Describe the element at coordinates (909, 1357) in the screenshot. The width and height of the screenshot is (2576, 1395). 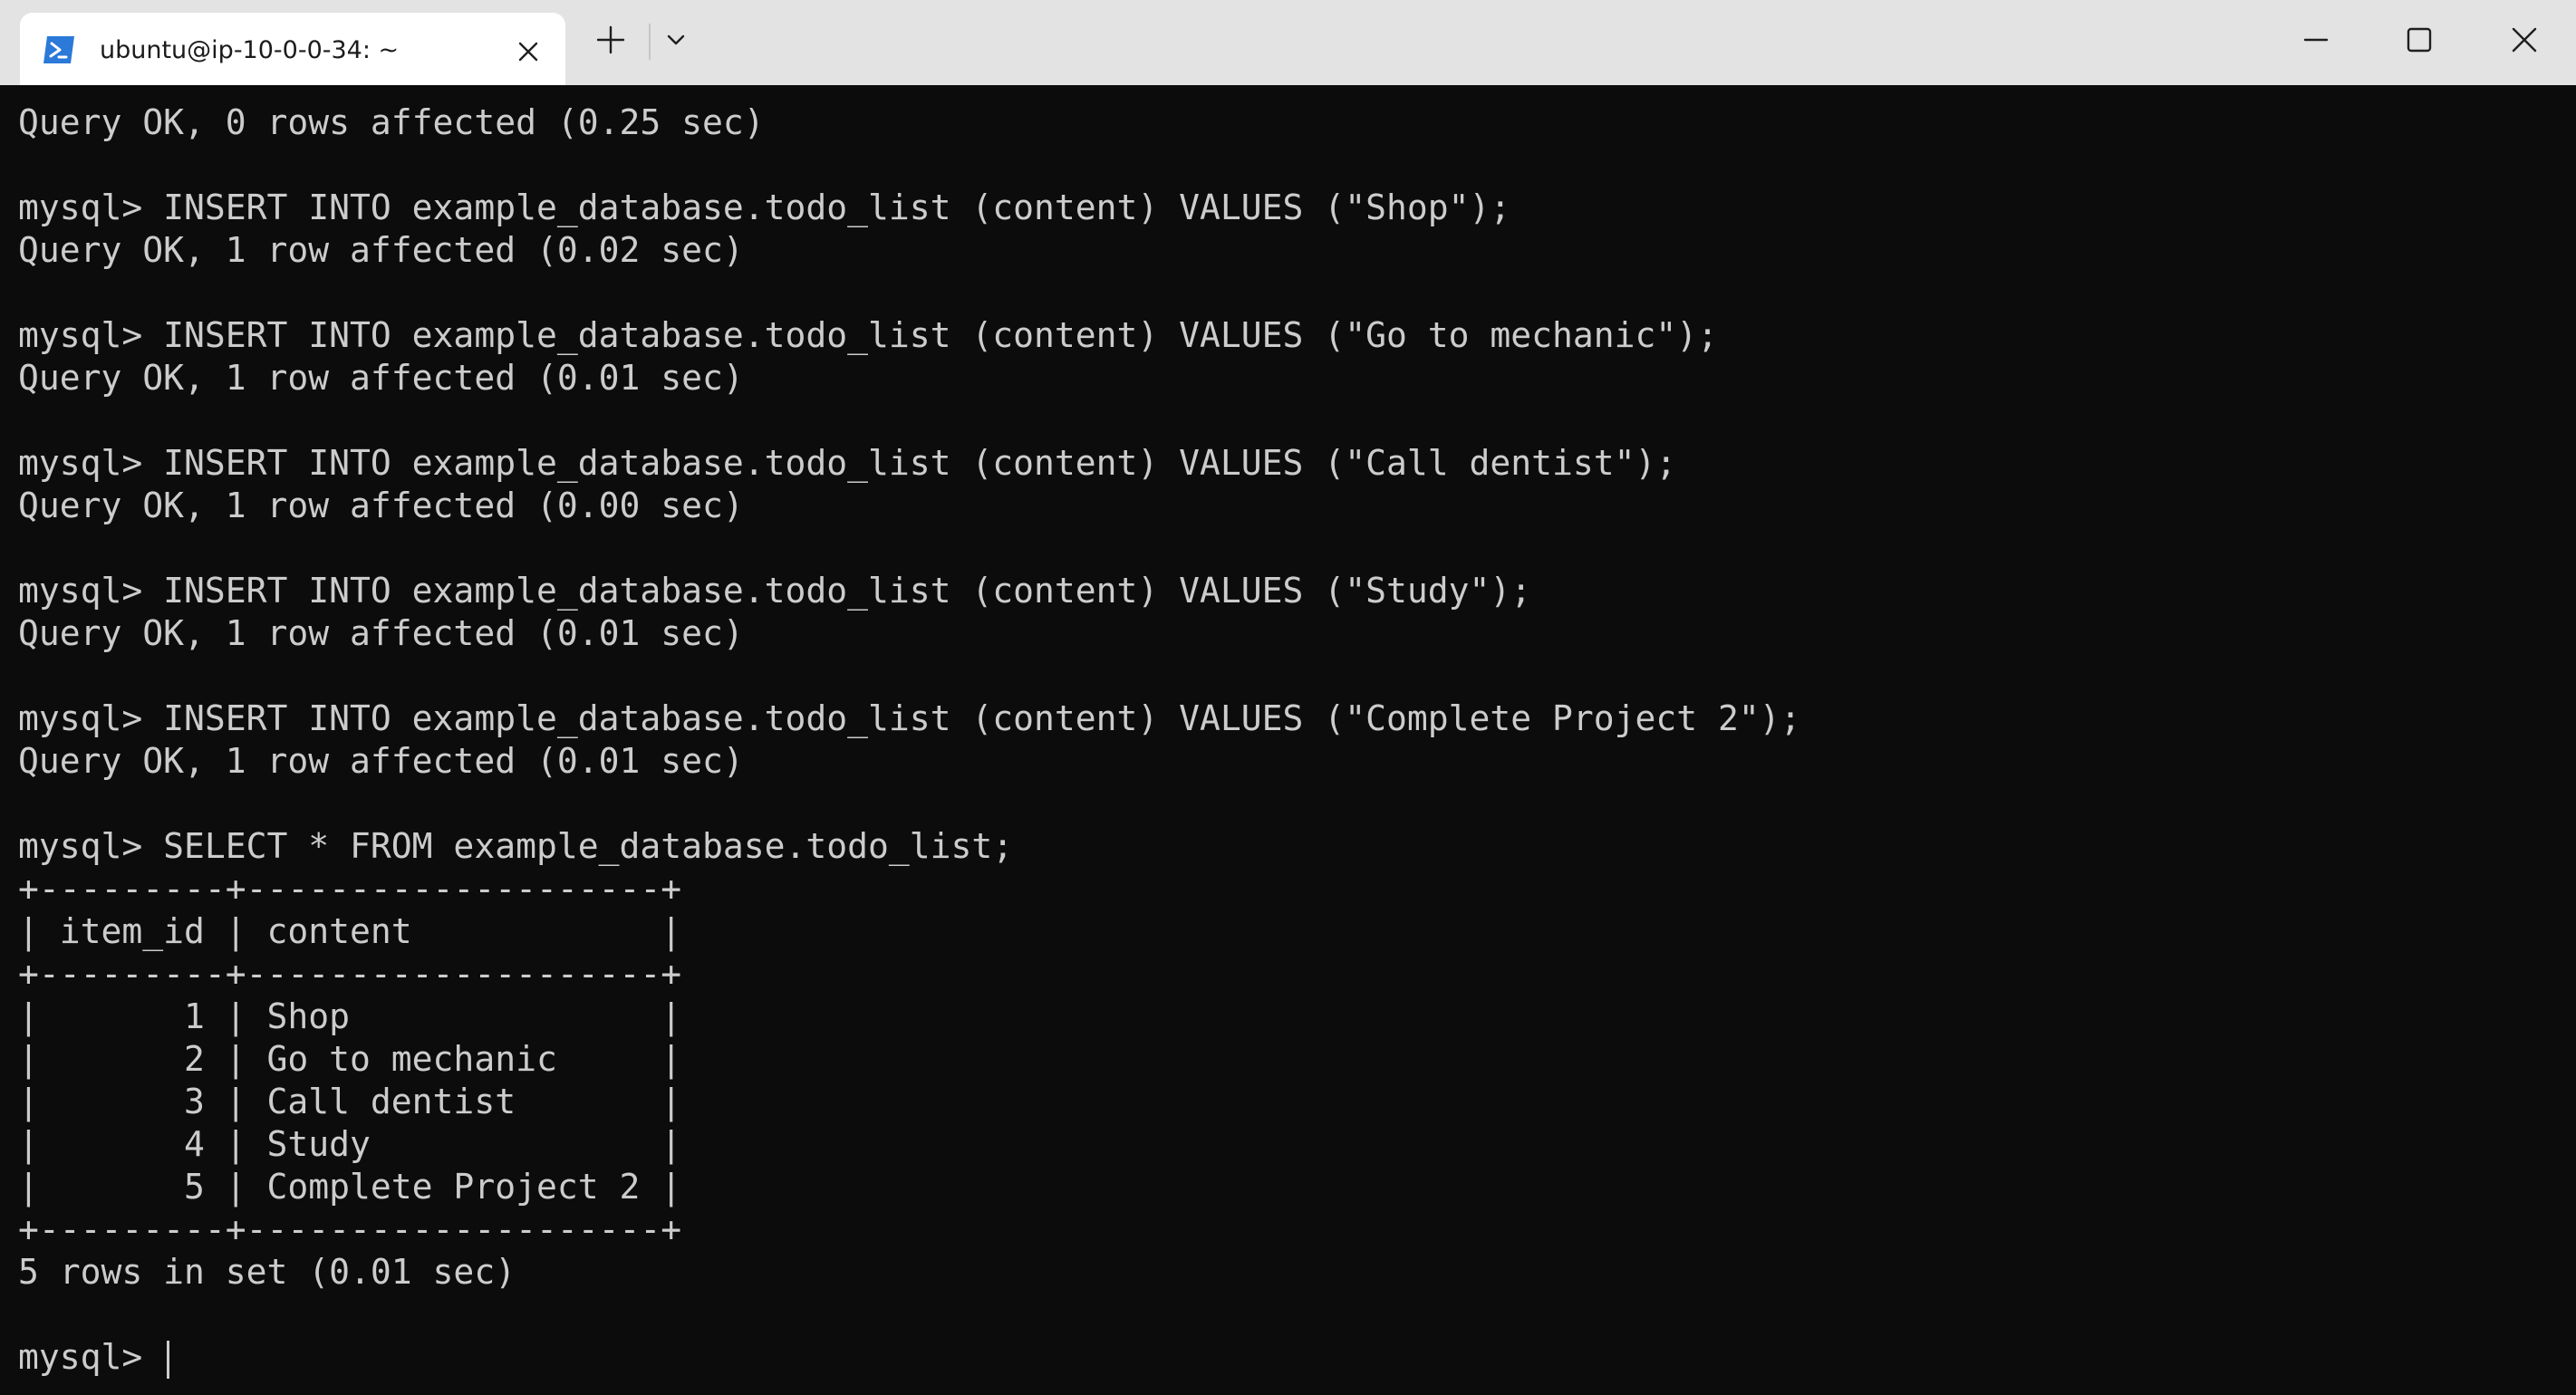
I see `prompt-line: mysql>` at that location.